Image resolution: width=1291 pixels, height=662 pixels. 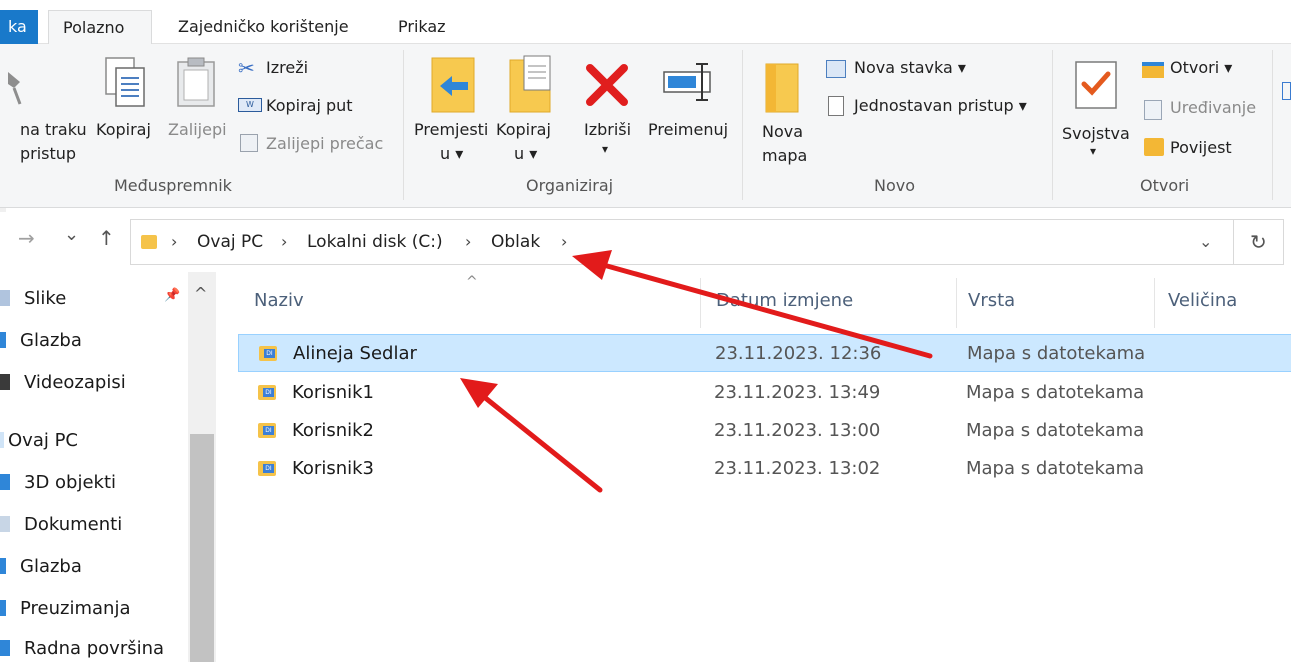 What do you see at coordinates (309, 105) in the screenshot?
I see `copy-path-button: Kopiraj put` at bounding box center [309, 105].